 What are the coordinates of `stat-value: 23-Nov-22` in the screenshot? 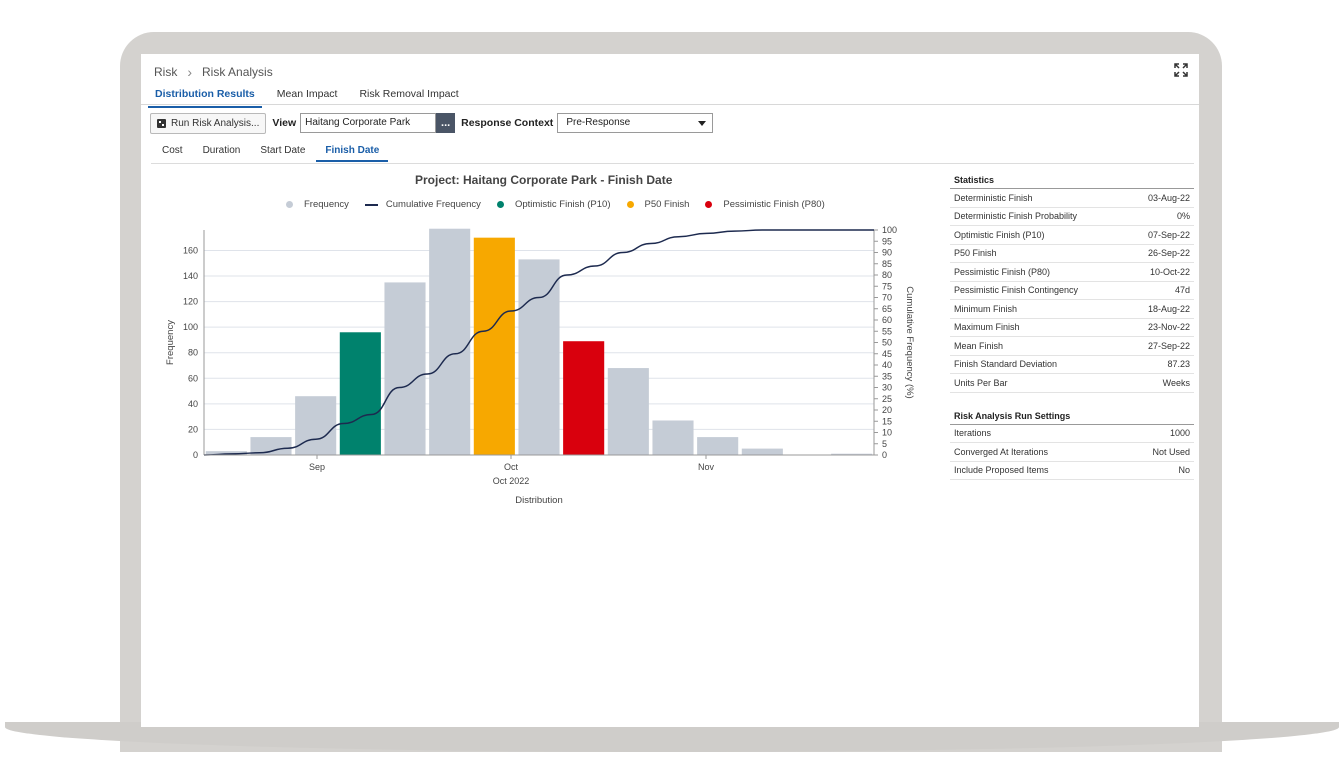 It's located at (1168, 327).